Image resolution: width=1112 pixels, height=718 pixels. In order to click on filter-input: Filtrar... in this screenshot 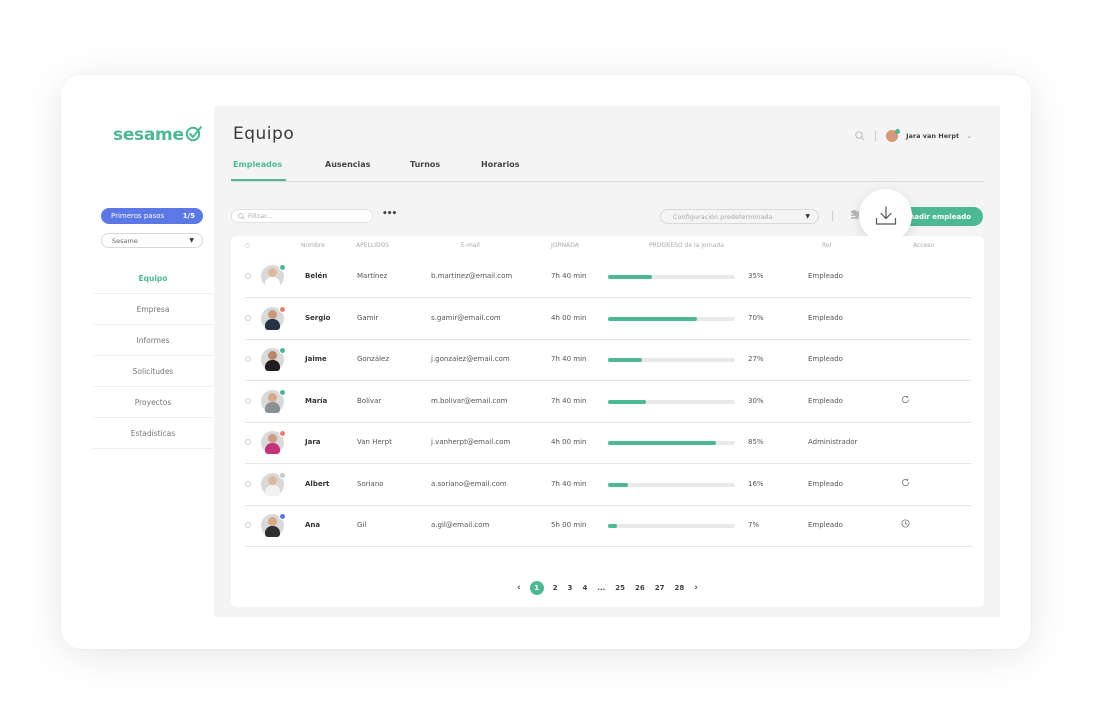, I will do `click(302, 216)`.